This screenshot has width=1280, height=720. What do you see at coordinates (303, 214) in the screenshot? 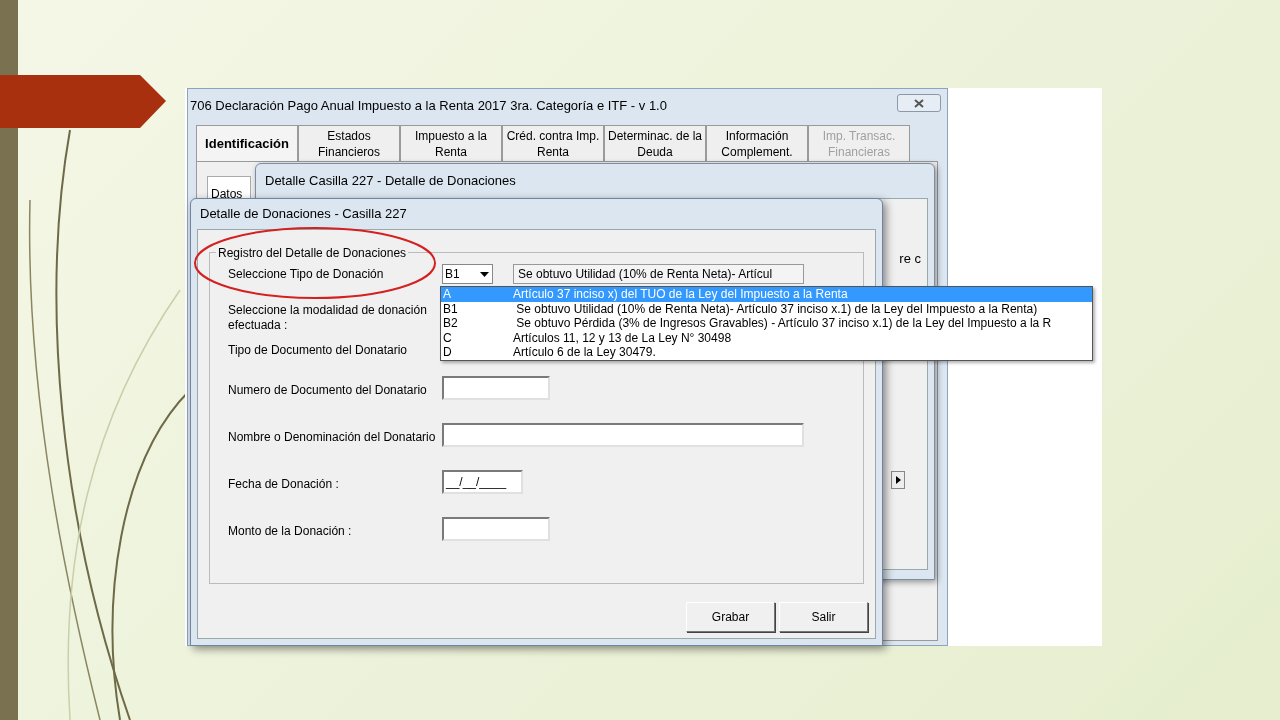
I see `window-title: Detalle de Donaciones - Casilla 227` at bounding box center [303, 214].